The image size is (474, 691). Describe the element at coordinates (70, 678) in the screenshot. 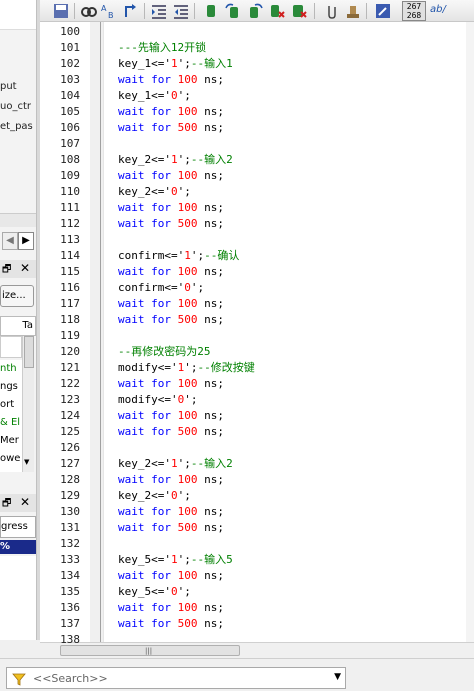

I see `search-input: <<Search>>` at that location.